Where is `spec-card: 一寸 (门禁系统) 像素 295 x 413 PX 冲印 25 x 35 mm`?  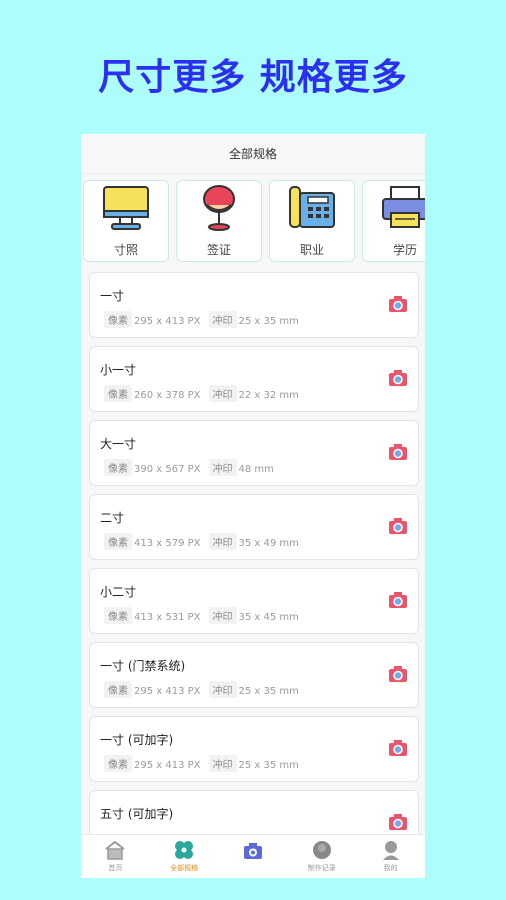
spec-card: 一寸 (门禁系统) 像素 295 x 413 PX 冲印 25 x 35 mm is located at coordinates (254, 675).